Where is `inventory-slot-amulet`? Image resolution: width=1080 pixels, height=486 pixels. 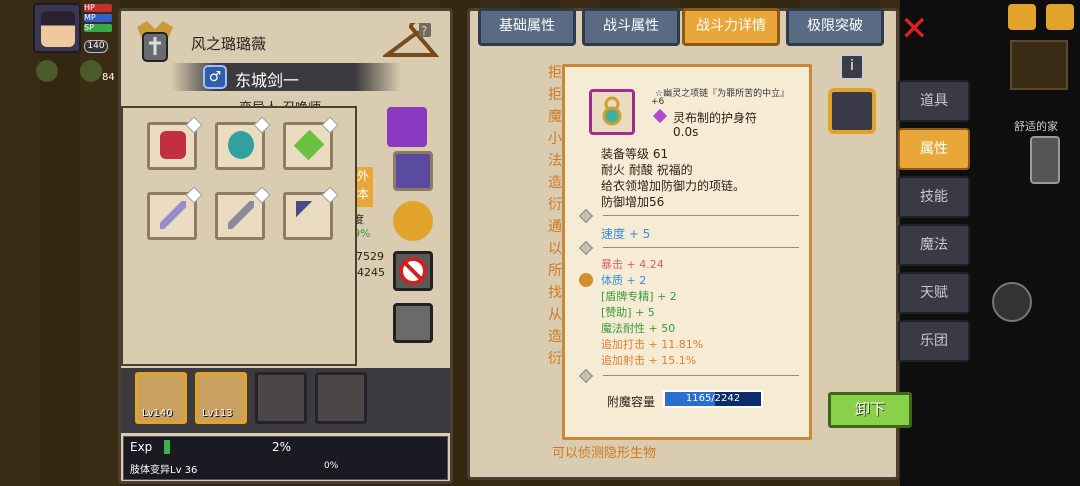 inventory-slot-amulet is located at coordinates (243, 143).